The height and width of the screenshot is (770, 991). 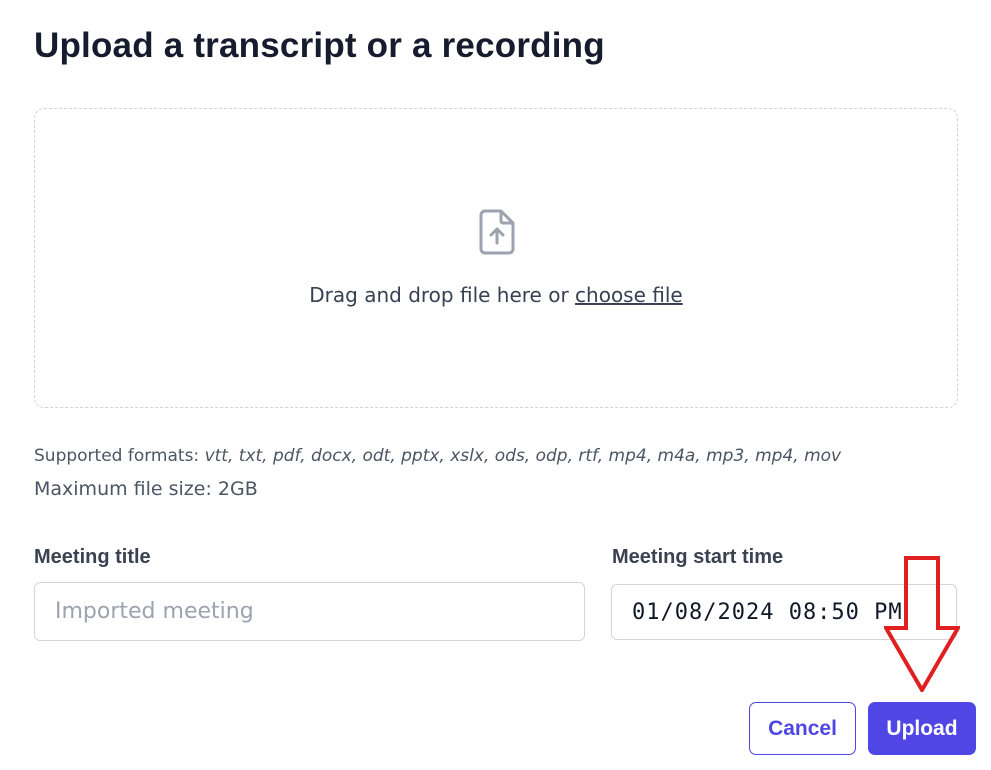 What do you see at coordinates (629, 295) in the screenshot?
I see `choose-file-link: choose file` at bounding box center [629, 295].